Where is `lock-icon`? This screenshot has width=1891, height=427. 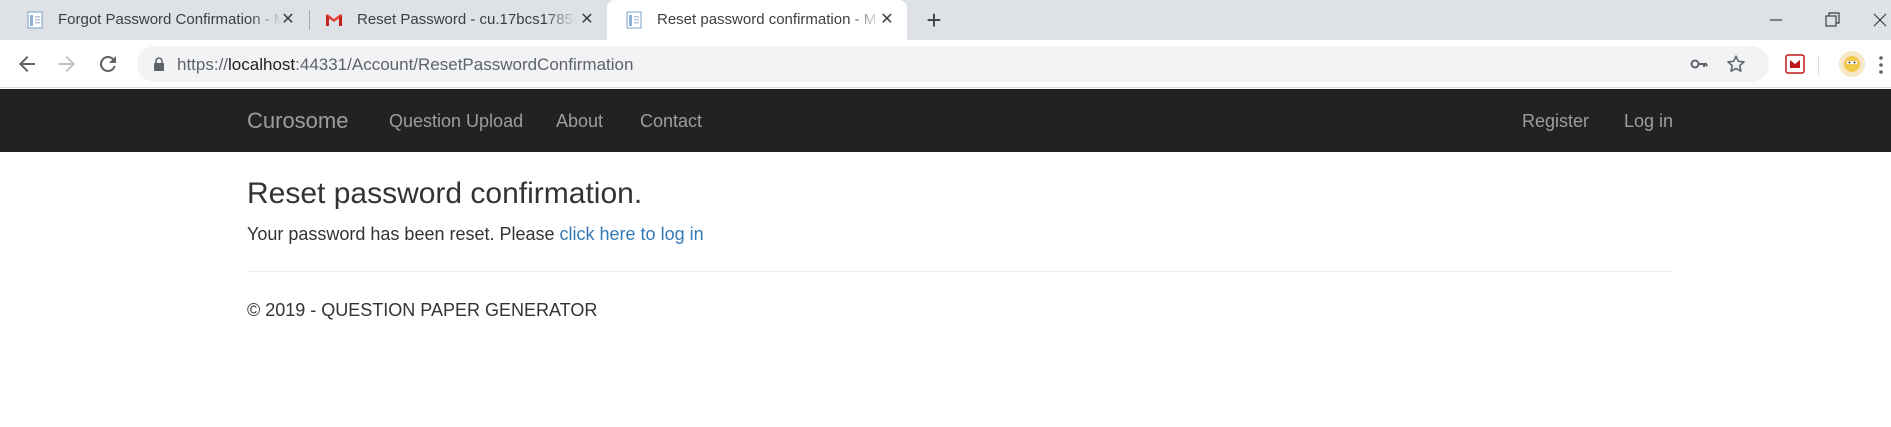 lock-icon is located at coordinates (159, 64).